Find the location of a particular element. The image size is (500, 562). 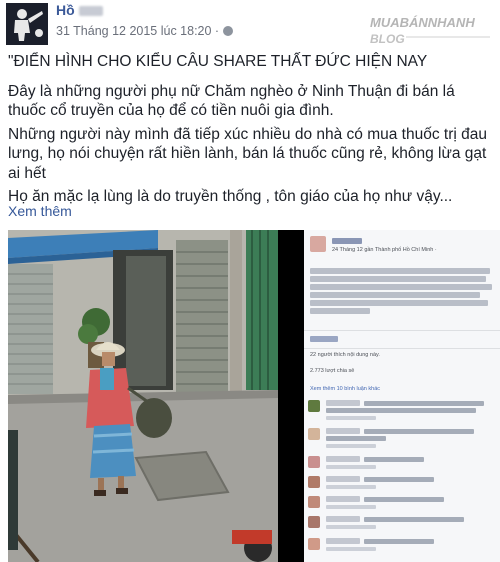

post-meta: 31 Tháng 12 2015 lúc 18:20 · is located at coordinates (145, 31).